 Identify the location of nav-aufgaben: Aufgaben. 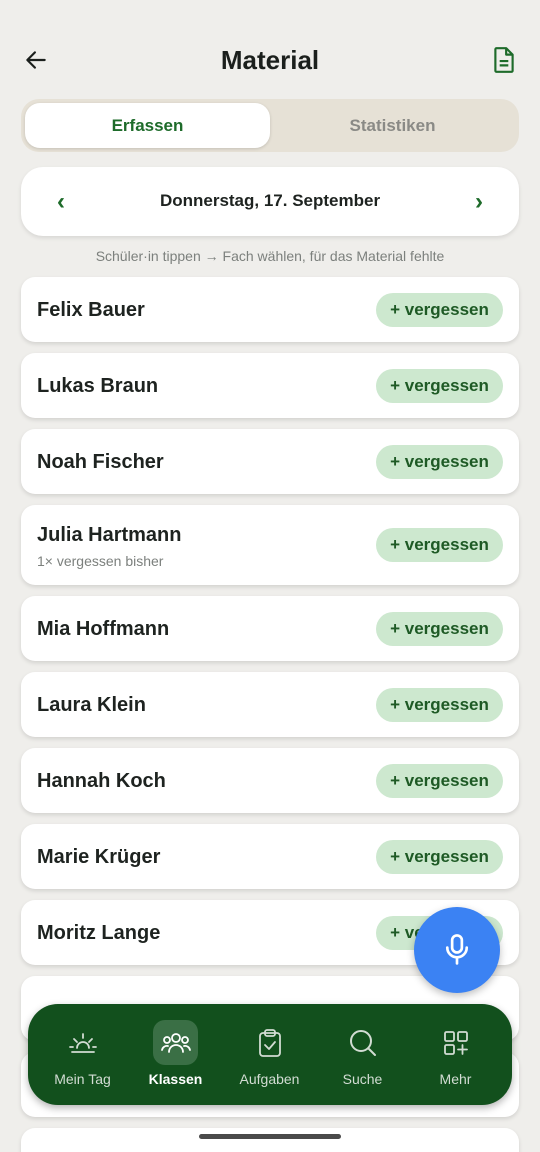
(269, 1054).